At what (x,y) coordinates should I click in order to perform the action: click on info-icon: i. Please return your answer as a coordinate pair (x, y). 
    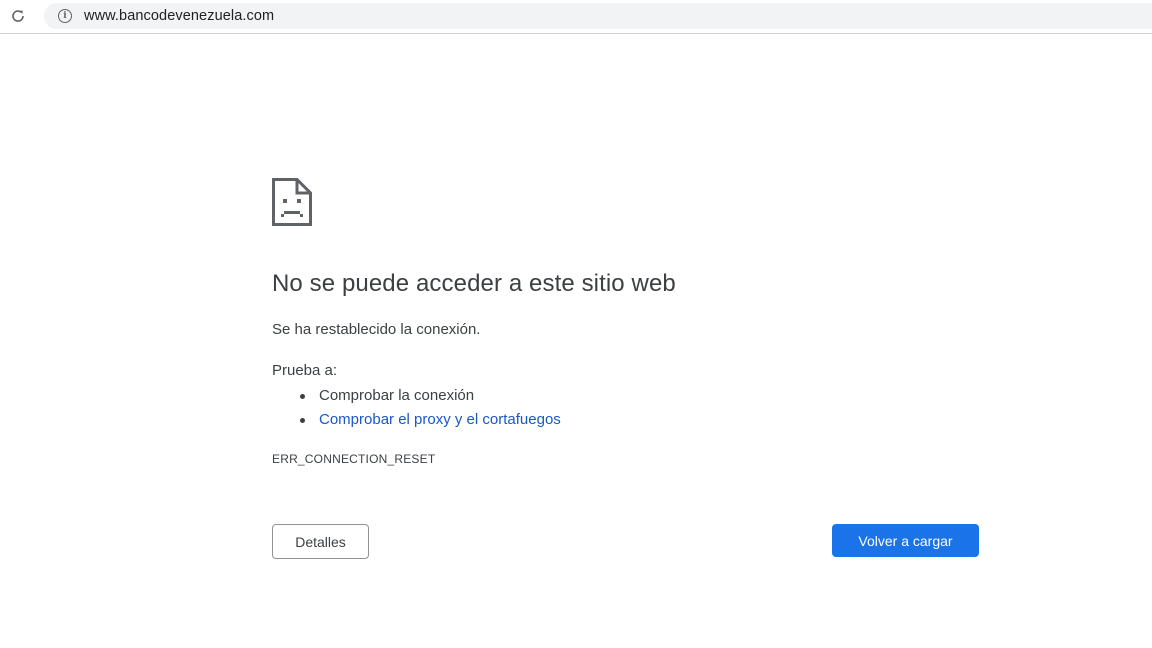
    Looking at the image, I should click on (65, 16).